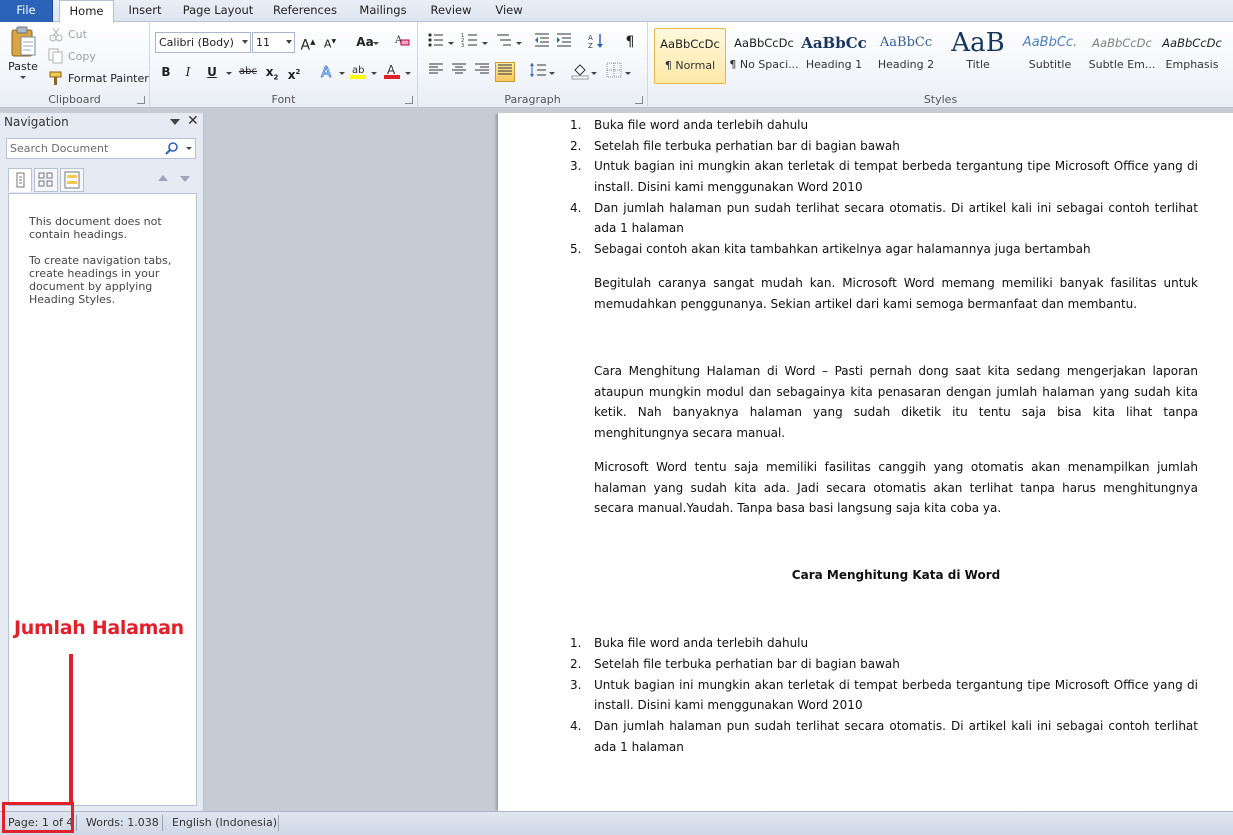  I want to click on style-normal: AaBbCcDc ¶ Normal, so click(690, 56).